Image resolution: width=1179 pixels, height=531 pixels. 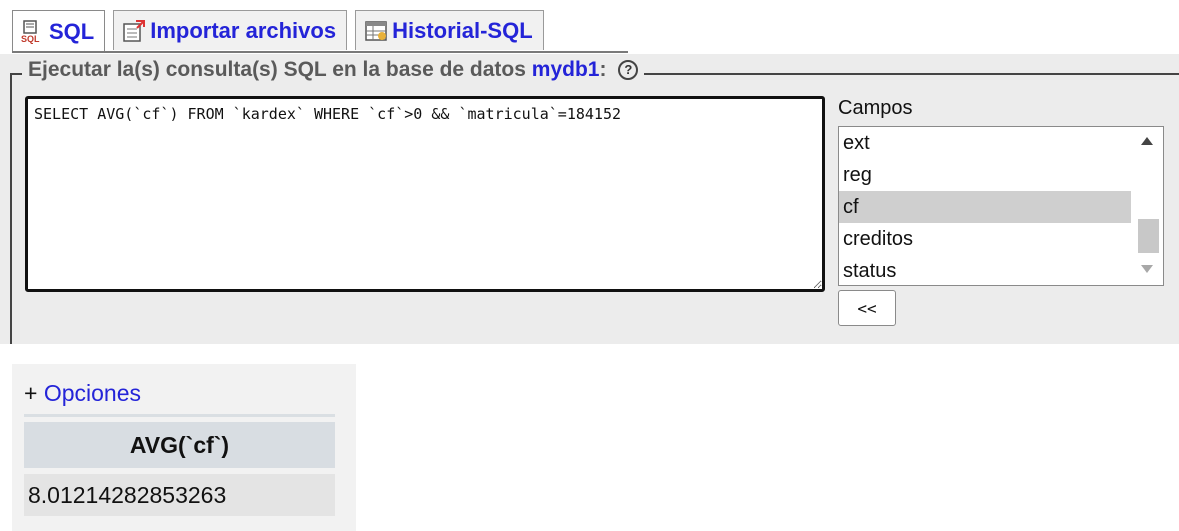 What do you see at coordinates (1147, 141) in the screenshot?
I see `scroll-up-arrow-icon` at bounding box center [1147, 141].